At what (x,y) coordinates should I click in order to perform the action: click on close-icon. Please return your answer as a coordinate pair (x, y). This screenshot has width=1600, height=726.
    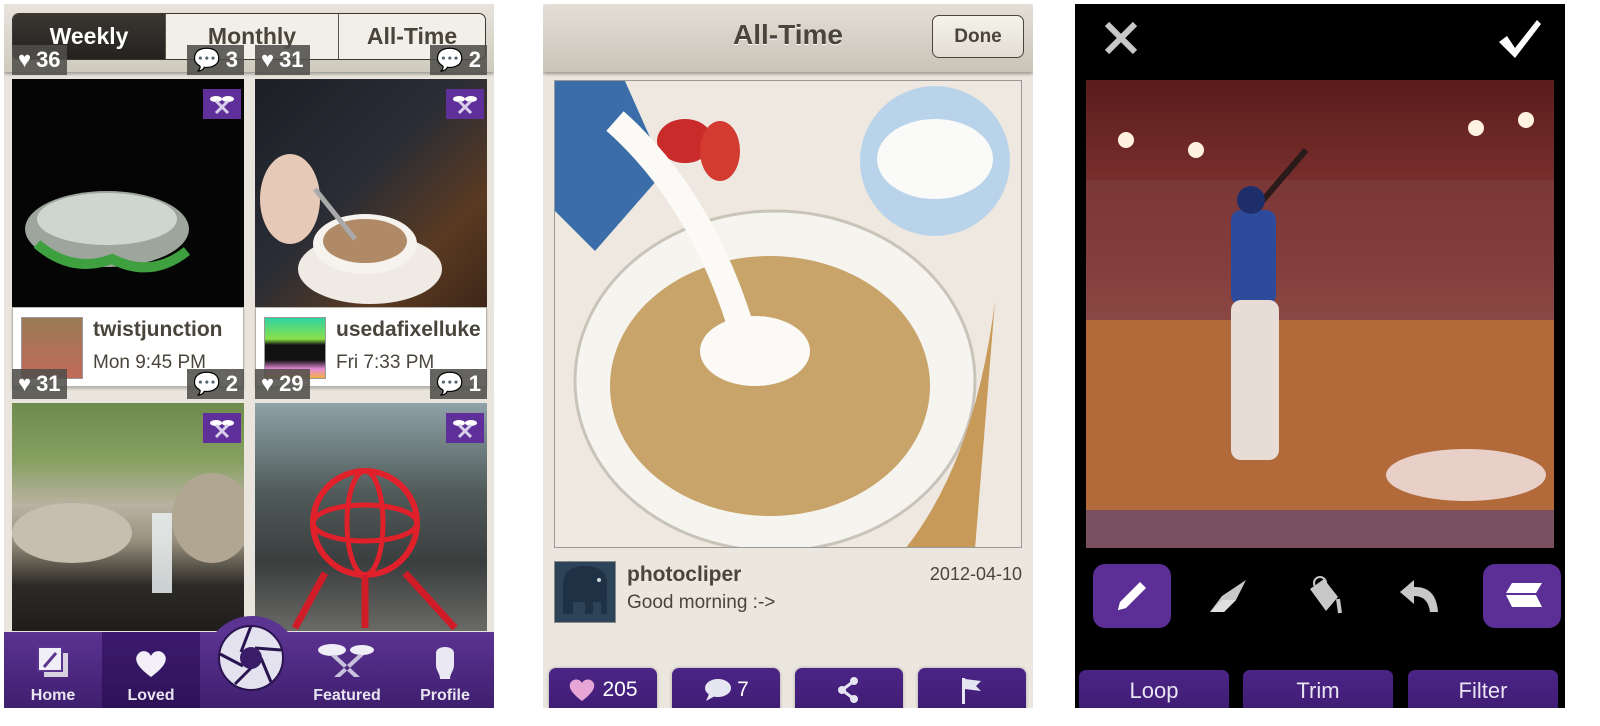
    Looking at the image, I should click on (1121, 38).